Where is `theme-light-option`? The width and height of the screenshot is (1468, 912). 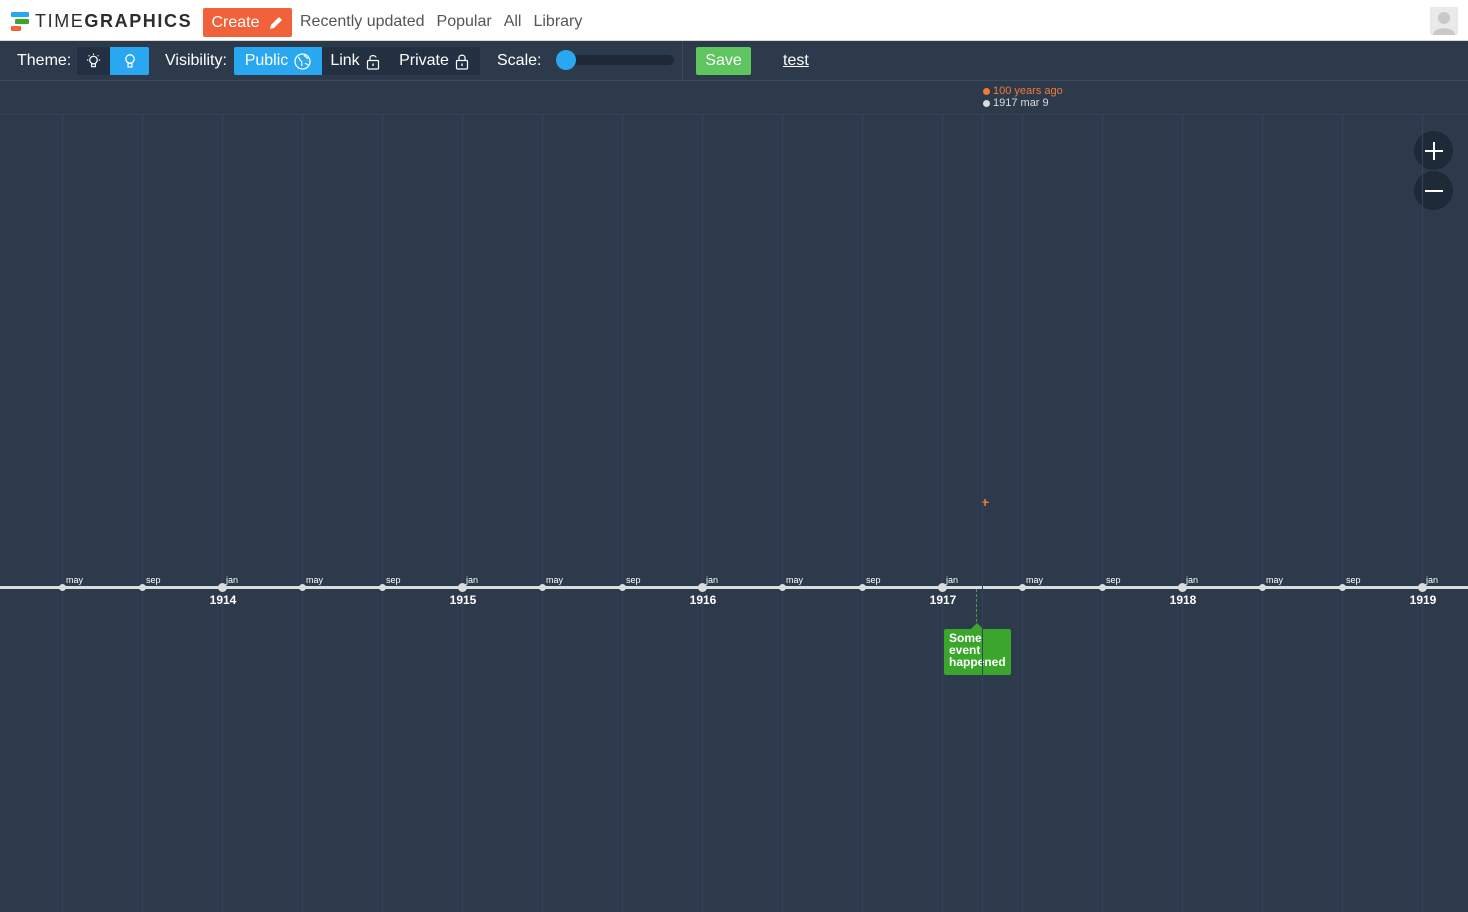 theme-light-option is located at coordinates (93, 61).